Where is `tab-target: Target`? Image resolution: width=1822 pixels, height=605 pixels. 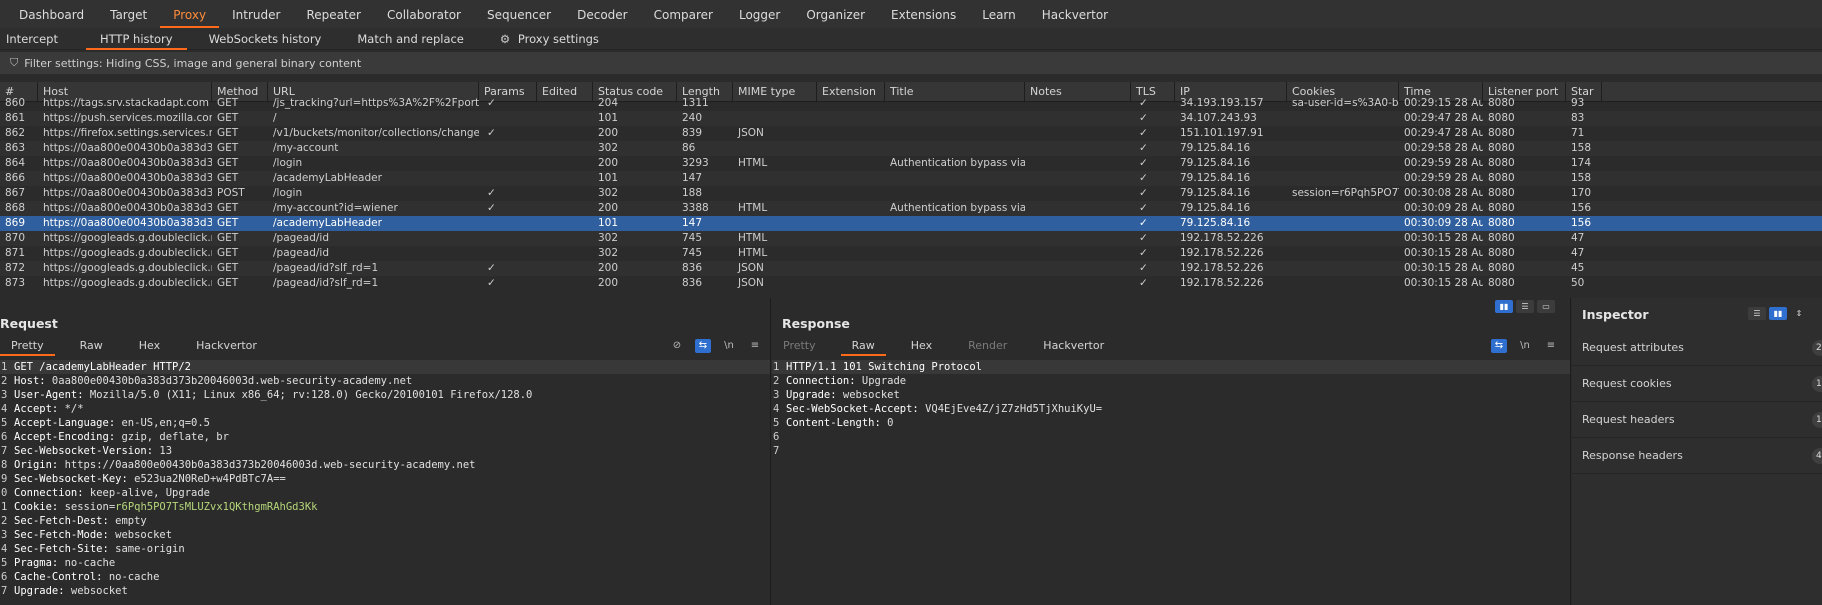
tab-target: Target is located at coordinates (128, 14).